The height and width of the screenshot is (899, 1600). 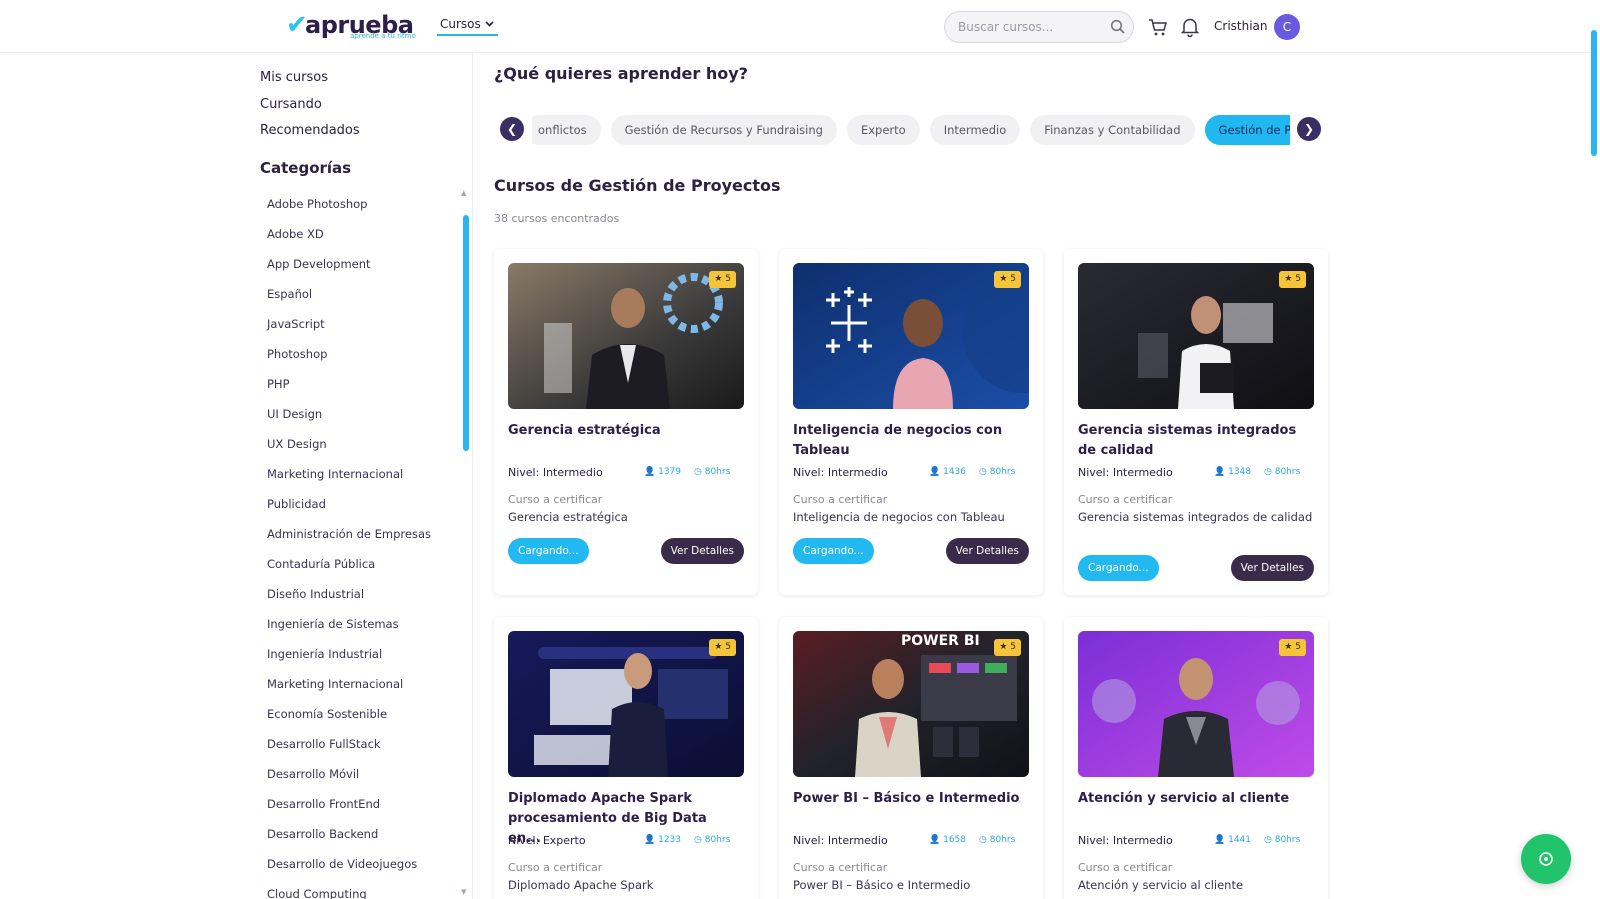 What do you see at coordinates (1125, 499) in the screenshot?
I see `cert-label: Curso a certificar` at bounding box center [1125, 499].